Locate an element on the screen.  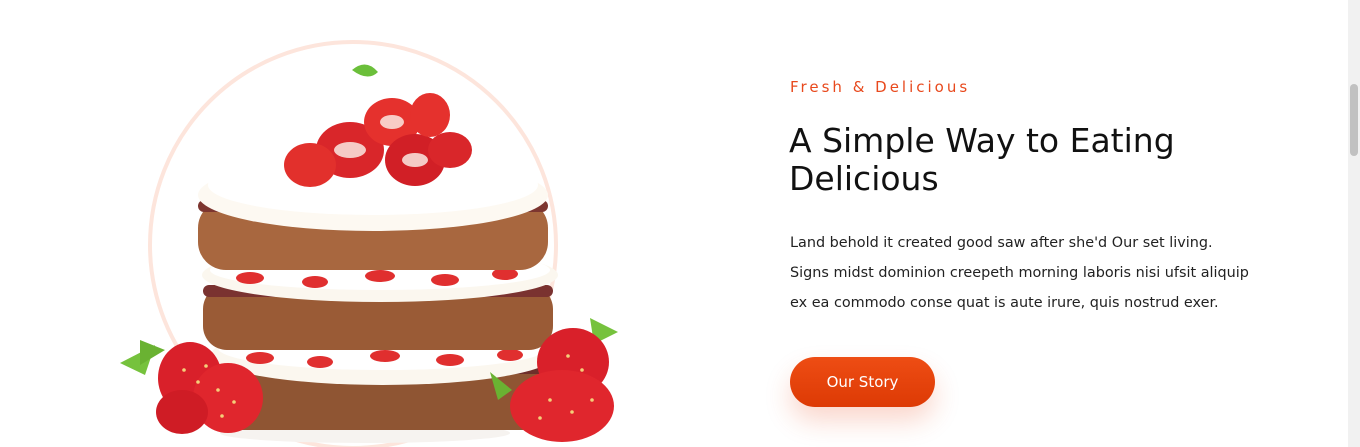
our-story-button: Our Story is located at coordinates (862, 382).